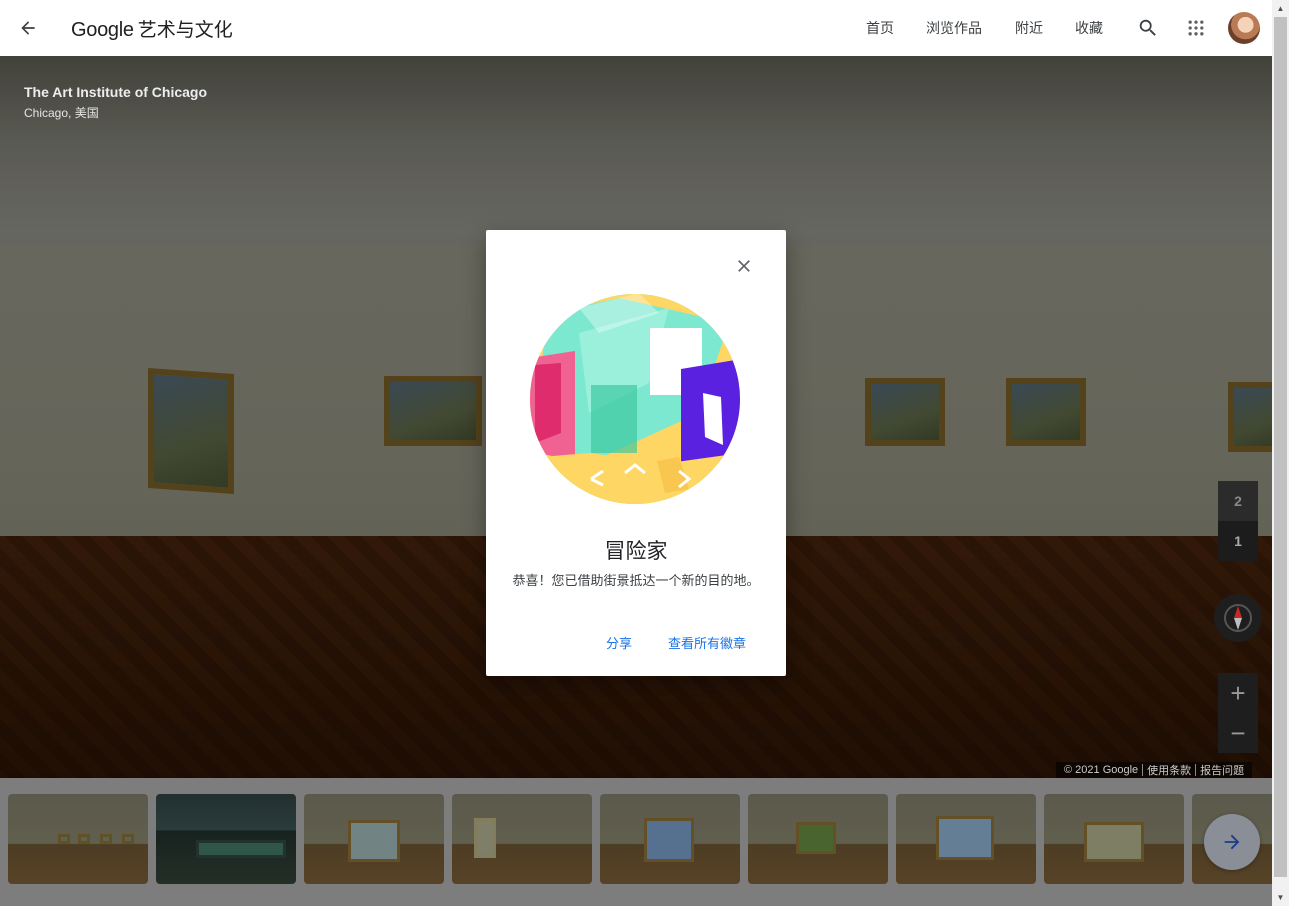  I want to click on badge-dialog: 冒险家 恭喜！您已借助街景抵达一个新的目的地。 分享 查看所有徽章, so click(636, 453).